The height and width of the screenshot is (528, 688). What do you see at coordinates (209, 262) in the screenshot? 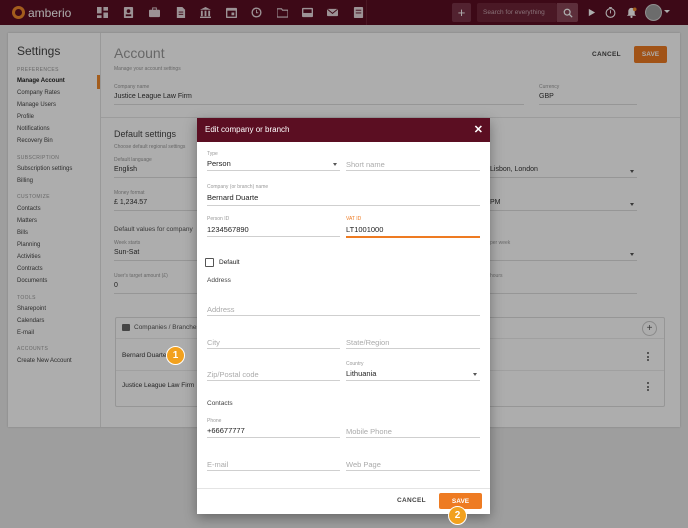
I see `default-checkbox` at bounding box center [209, 262].